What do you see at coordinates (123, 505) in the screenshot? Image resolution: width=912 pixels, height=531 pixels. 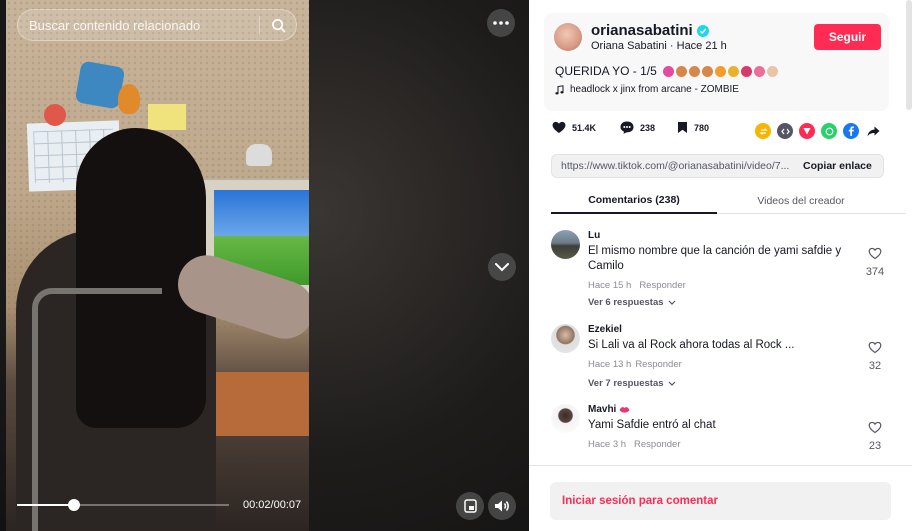 I see `video-progress-bar` at bounding box center [123, 505].